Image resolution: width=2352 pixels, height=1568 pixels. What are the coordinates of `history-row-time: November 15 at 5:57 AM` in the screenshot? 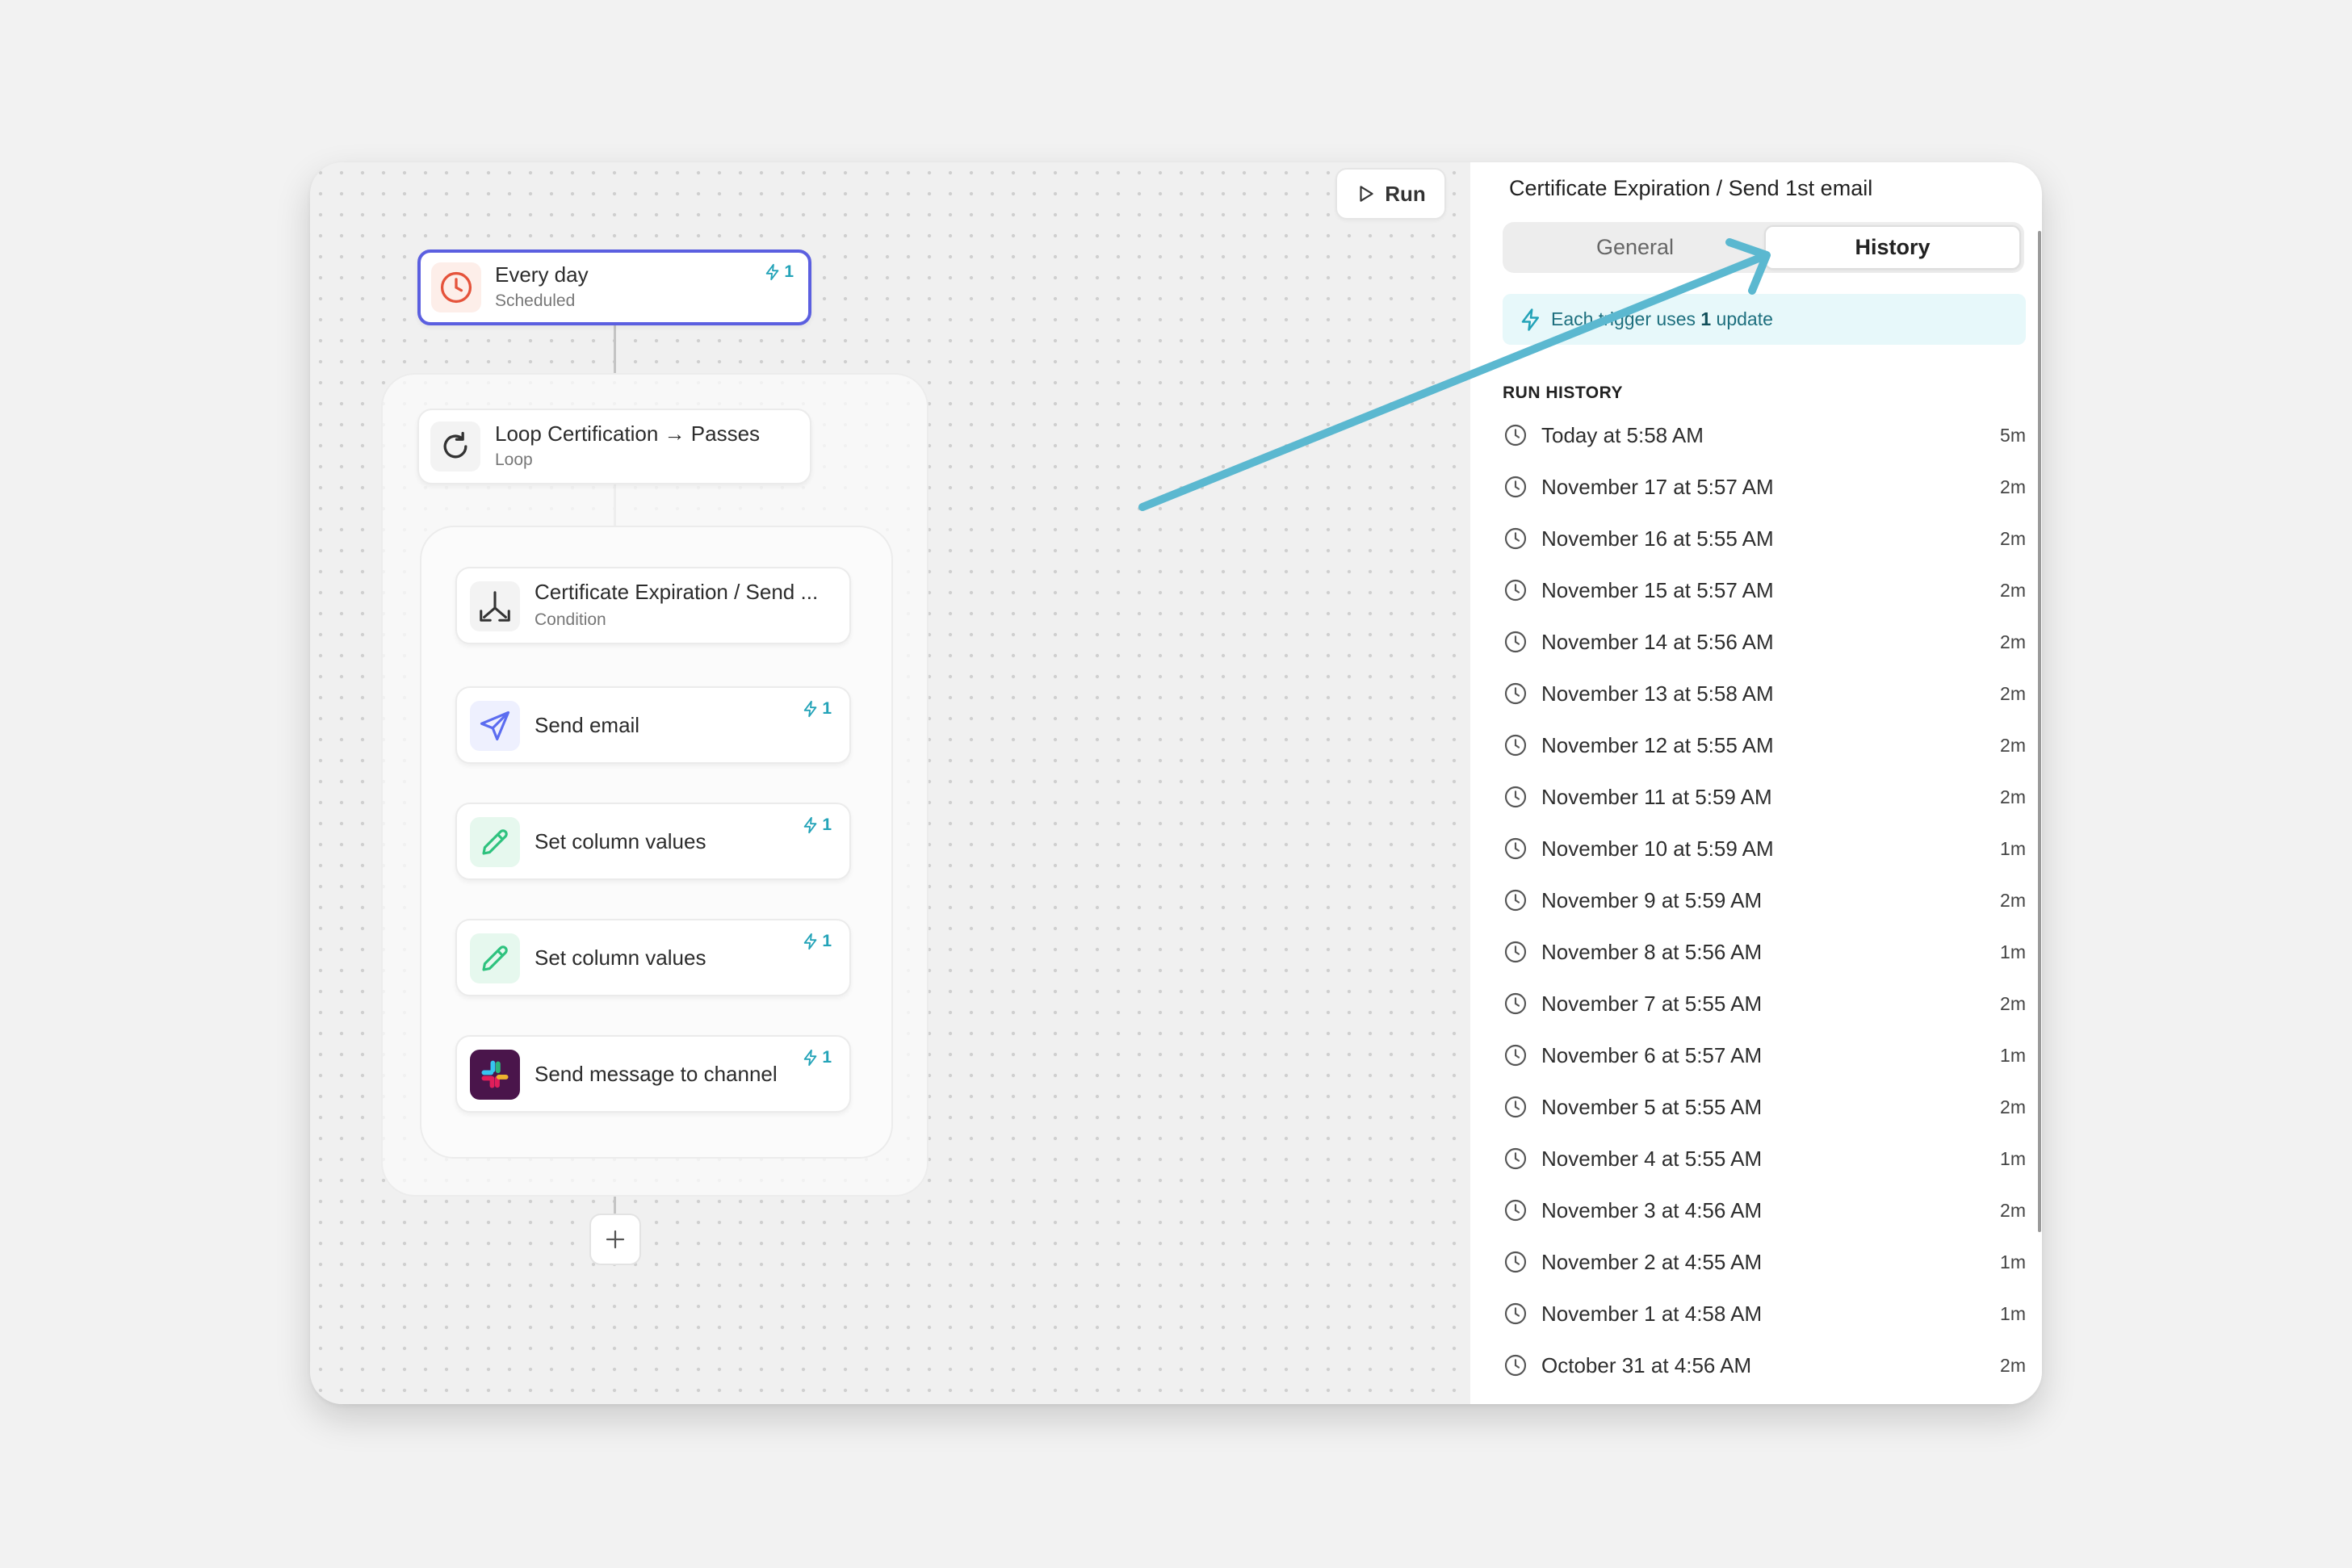 It's located at (1657, 589).